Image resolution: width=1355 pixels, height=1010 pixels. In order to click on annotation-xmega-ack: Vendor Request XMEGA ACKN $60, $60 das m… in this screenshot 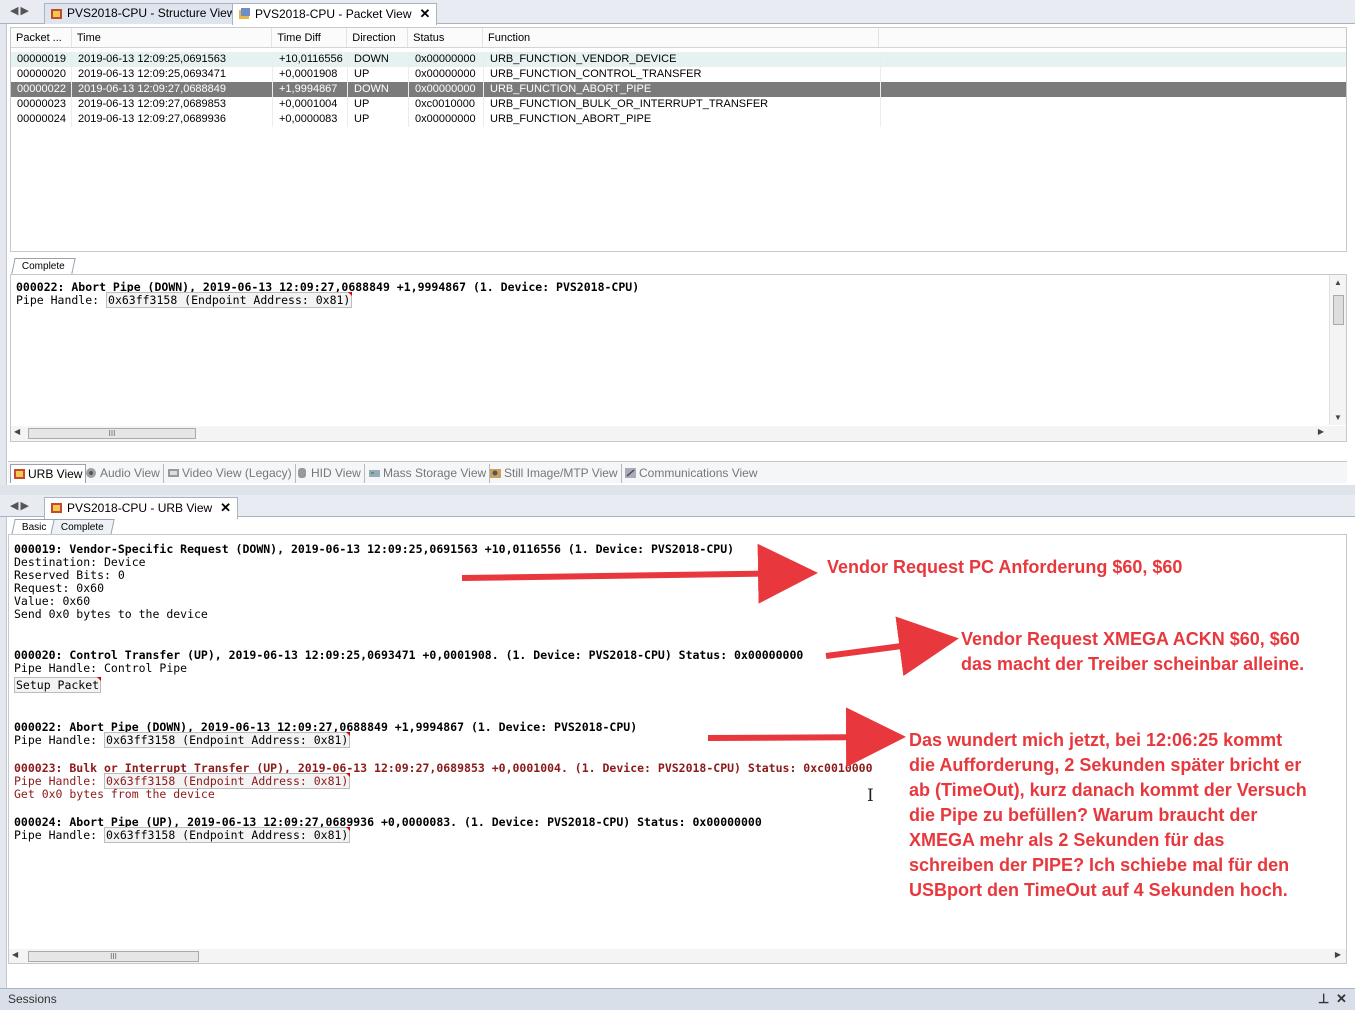, I will do `click(1133, 651)`.